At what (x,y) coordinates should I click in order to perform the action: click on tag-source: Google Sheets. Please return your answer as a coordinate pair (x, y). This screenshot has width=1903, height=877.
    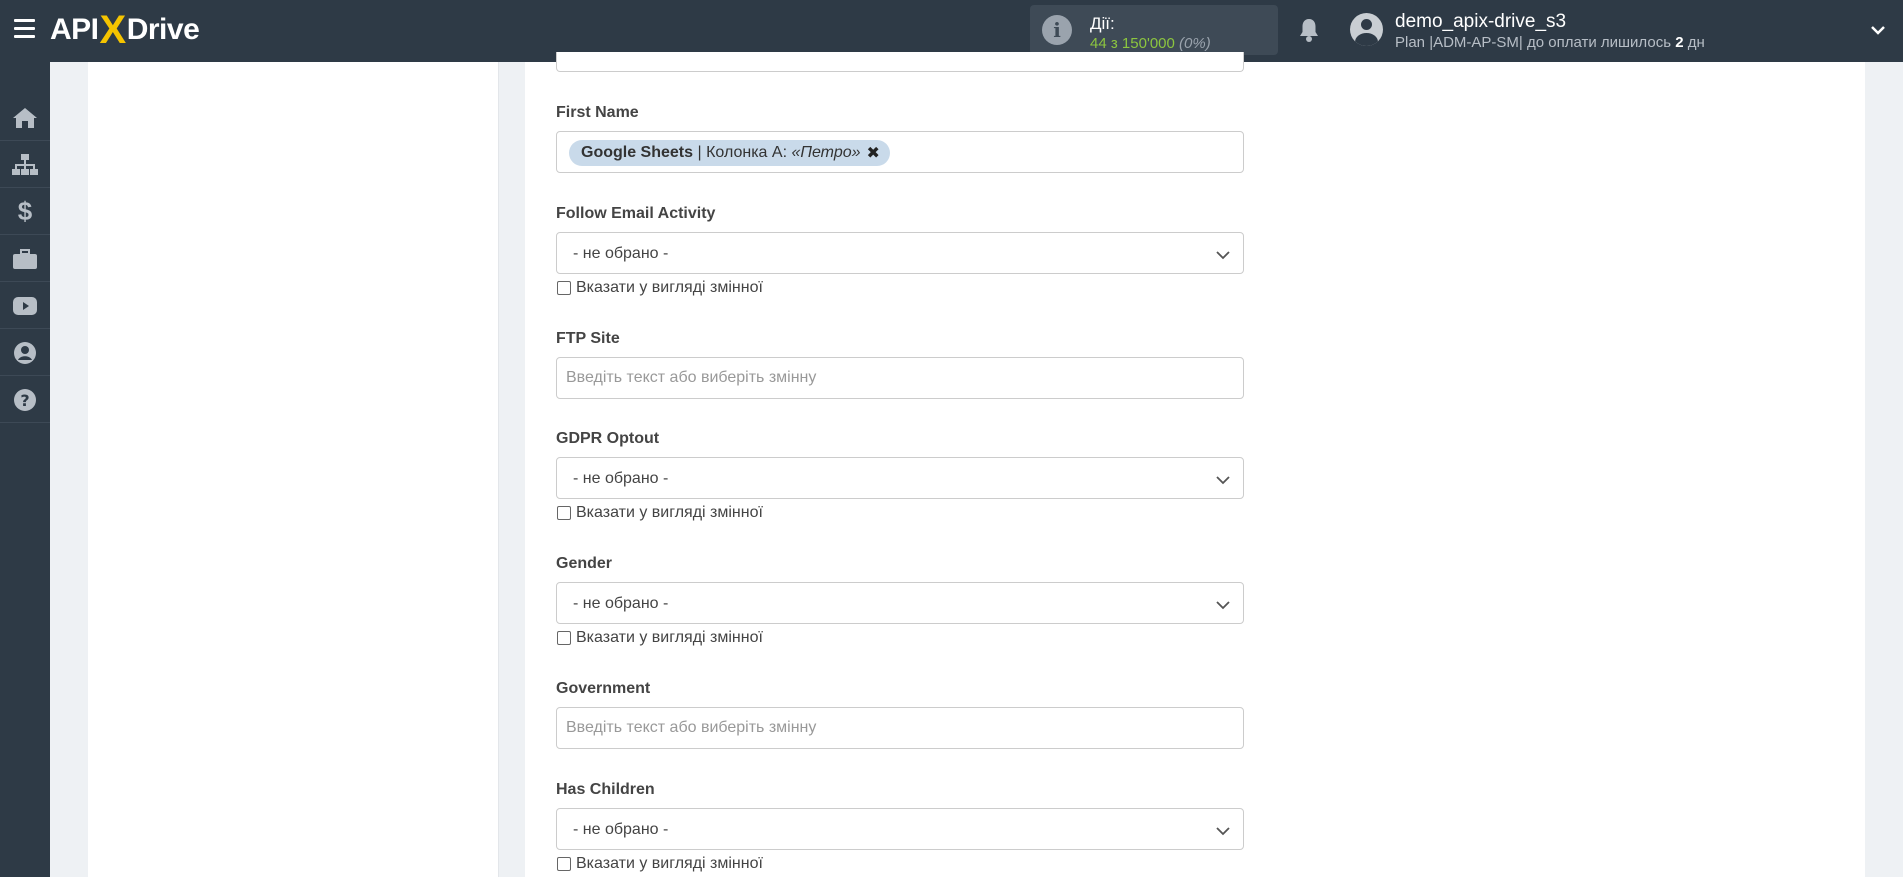
    Looking at the image, I should click on (637, 152).